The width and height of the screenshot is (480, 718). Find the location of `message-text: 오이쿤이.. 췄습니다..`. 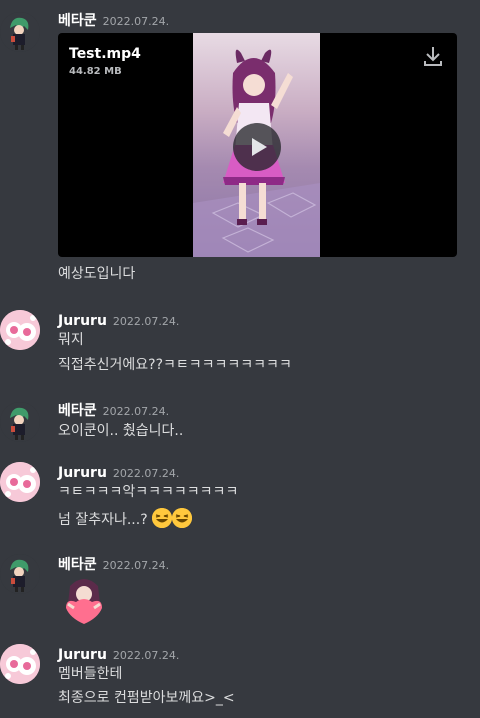

message-text: 오이쿤이.. 췄습니다.. is located at coordinates (121, 431).